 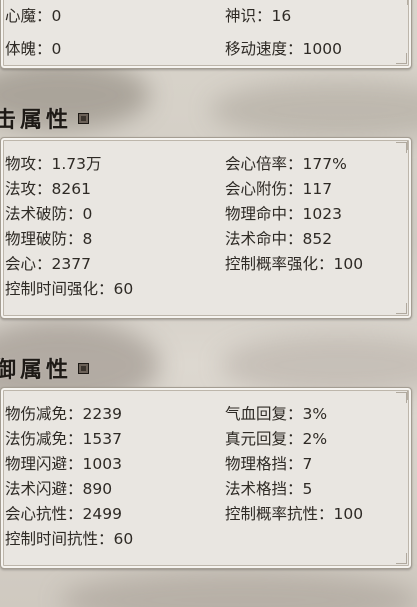 I want to click on stat-tipo: 体魄：0, so click(x=33, y=49).